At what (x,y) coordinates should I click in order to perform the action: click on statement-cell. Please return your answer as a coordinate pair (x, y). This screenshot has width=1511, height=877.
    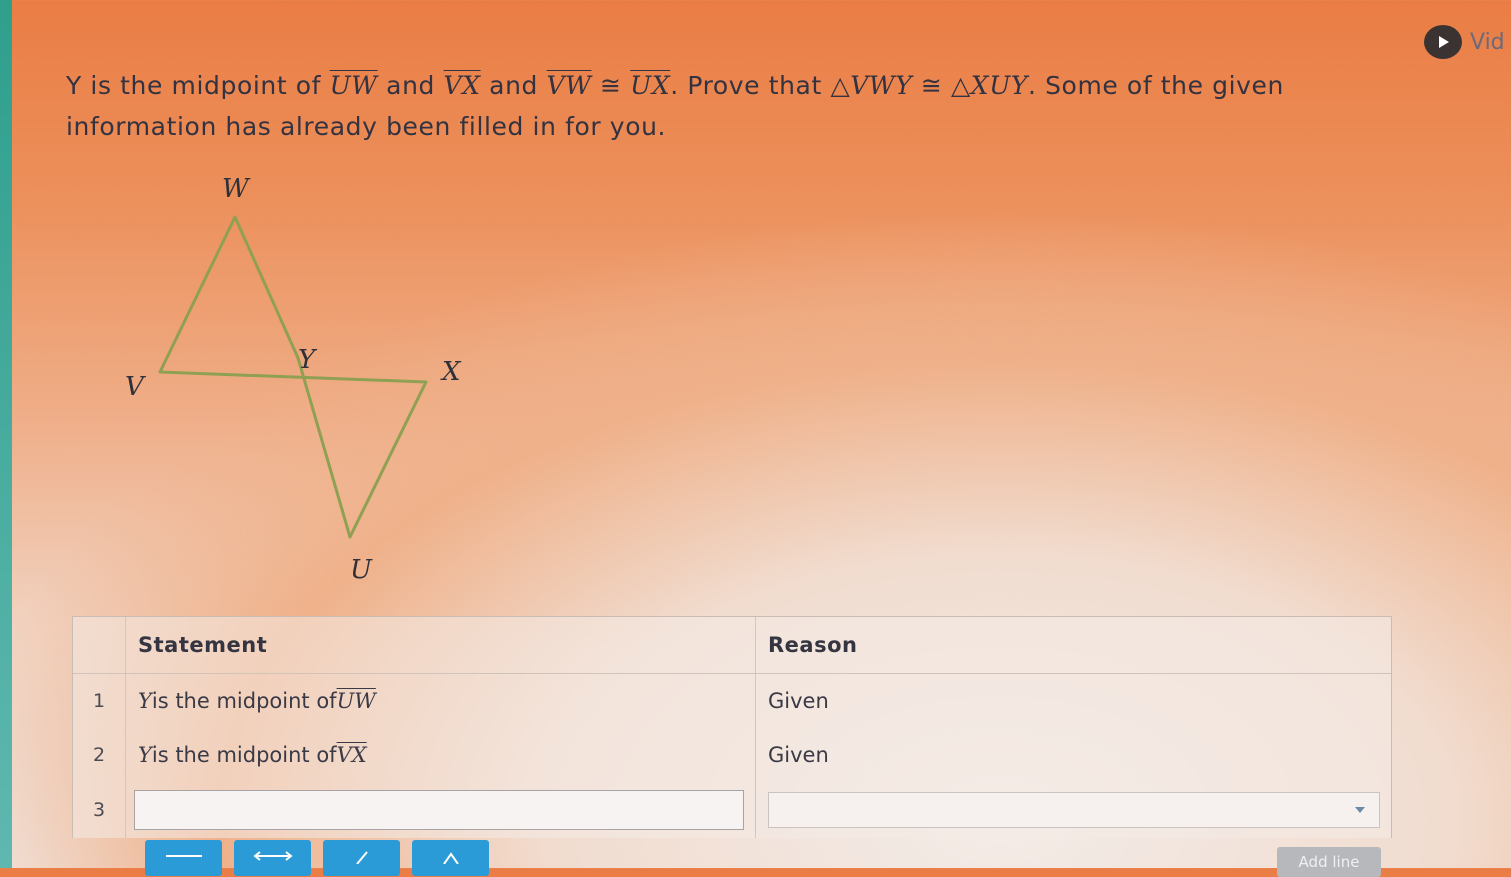
    Looking at the image, I should click on (441, 810).